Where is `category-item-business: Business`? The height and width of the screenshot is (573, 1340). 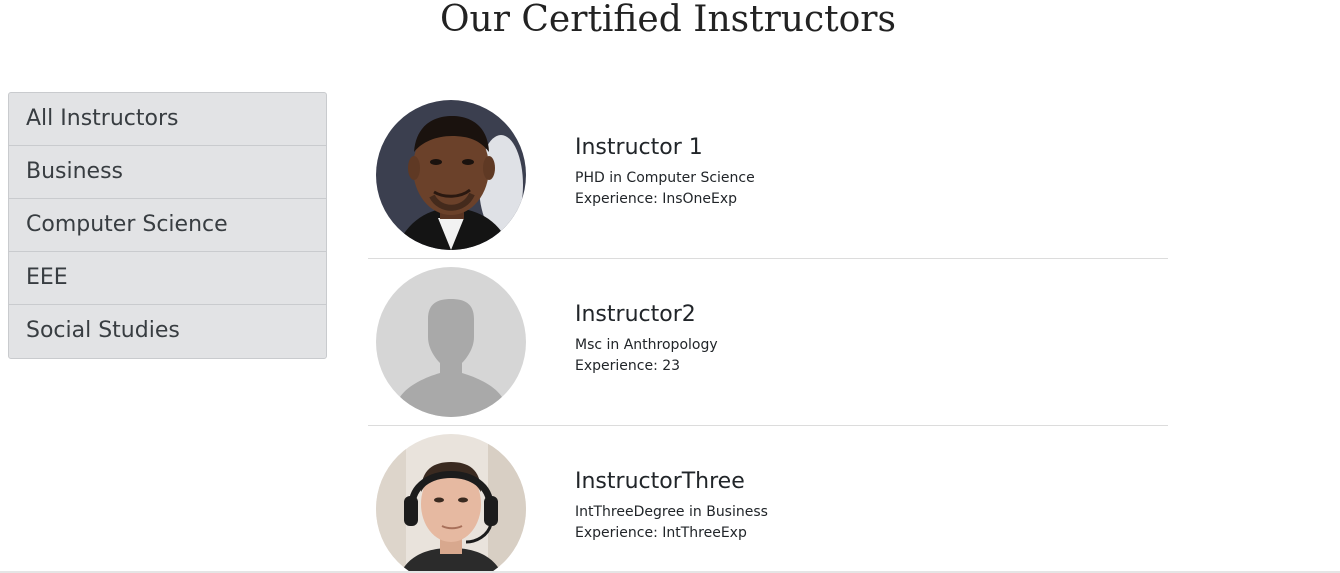
category-item-business: Business is located at coordinates (167, 172).